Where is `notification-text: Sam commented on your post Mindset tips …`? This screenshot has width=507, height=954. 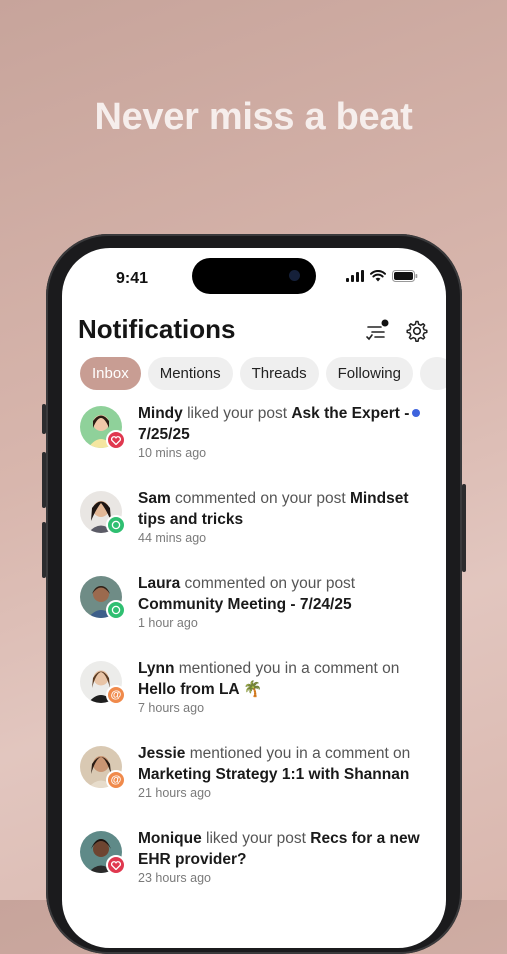 notification-text: Sam commented on your post Mindset tips … is located at coordinates (273, 509).